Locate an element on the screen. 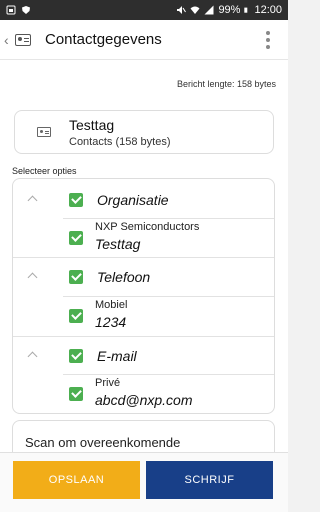  item-value: Testtag is located at coordinates (118, 244).